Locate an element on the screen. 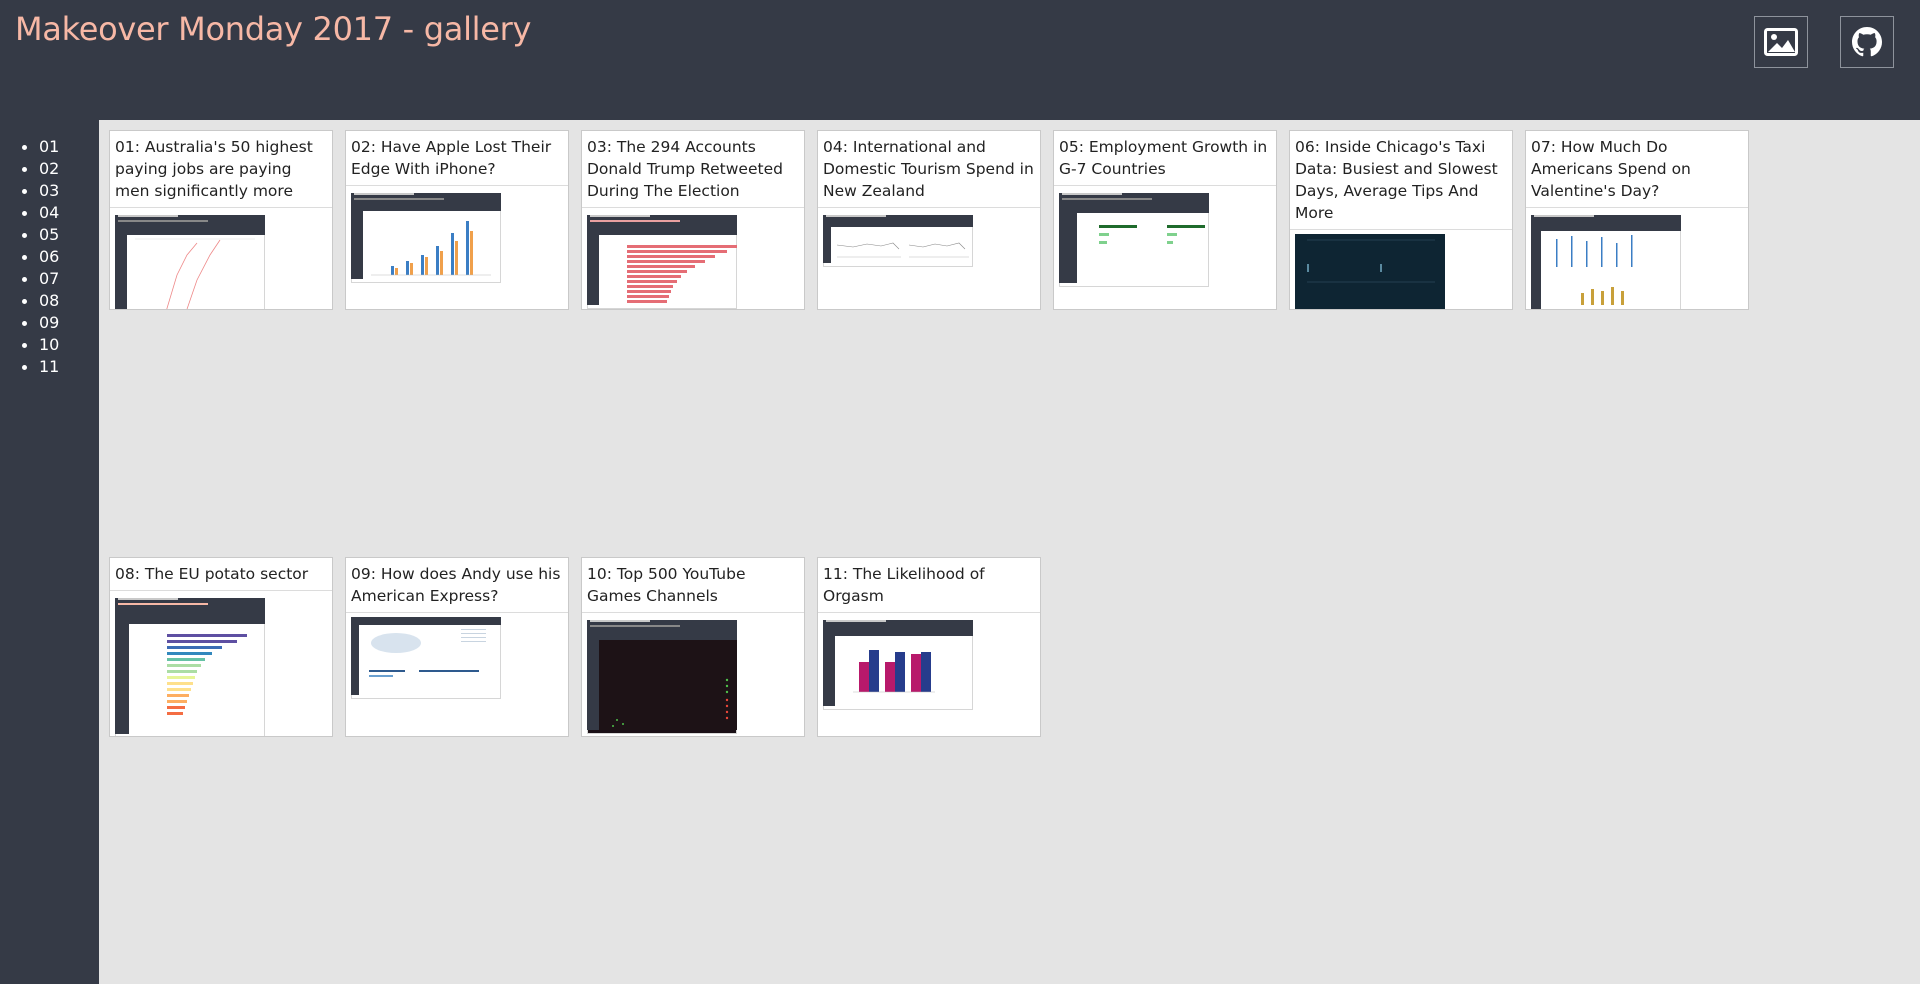 The width and height of the screenshot is (1920, 984). page-title: Makeover Monday 2017 - gallery is located at coordinates (273, 29).